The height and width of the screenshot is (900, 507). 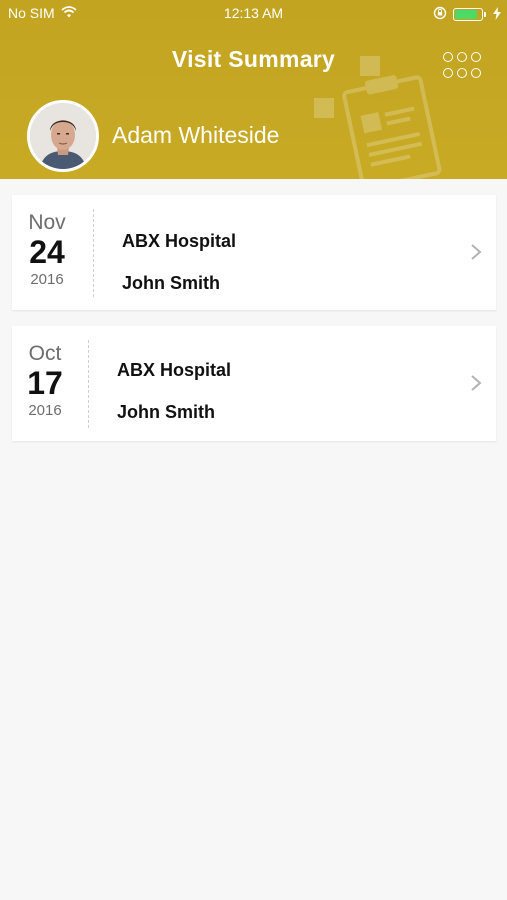 I want to click on battery-icon, so click(x=469, y=14).